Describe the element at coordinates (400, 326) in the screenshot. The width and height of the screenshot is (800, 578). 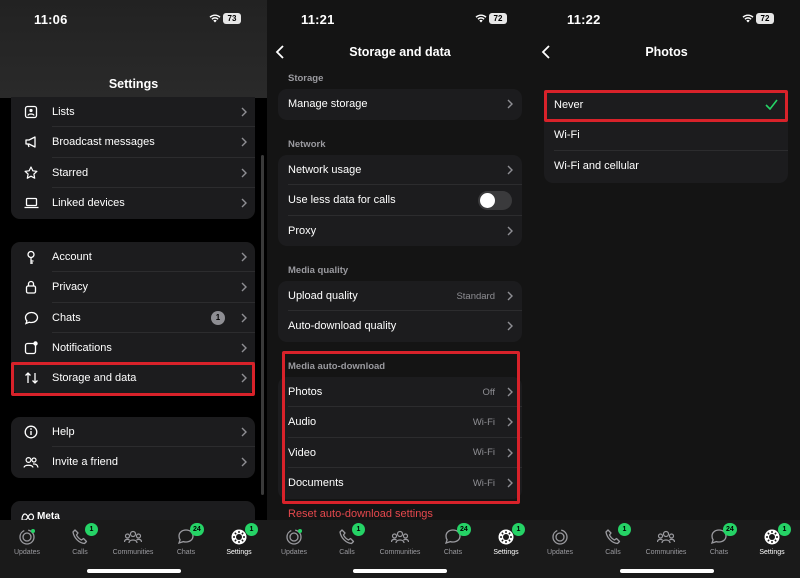
I see `auto-download-quality-item: Auto-download quality` at that location.